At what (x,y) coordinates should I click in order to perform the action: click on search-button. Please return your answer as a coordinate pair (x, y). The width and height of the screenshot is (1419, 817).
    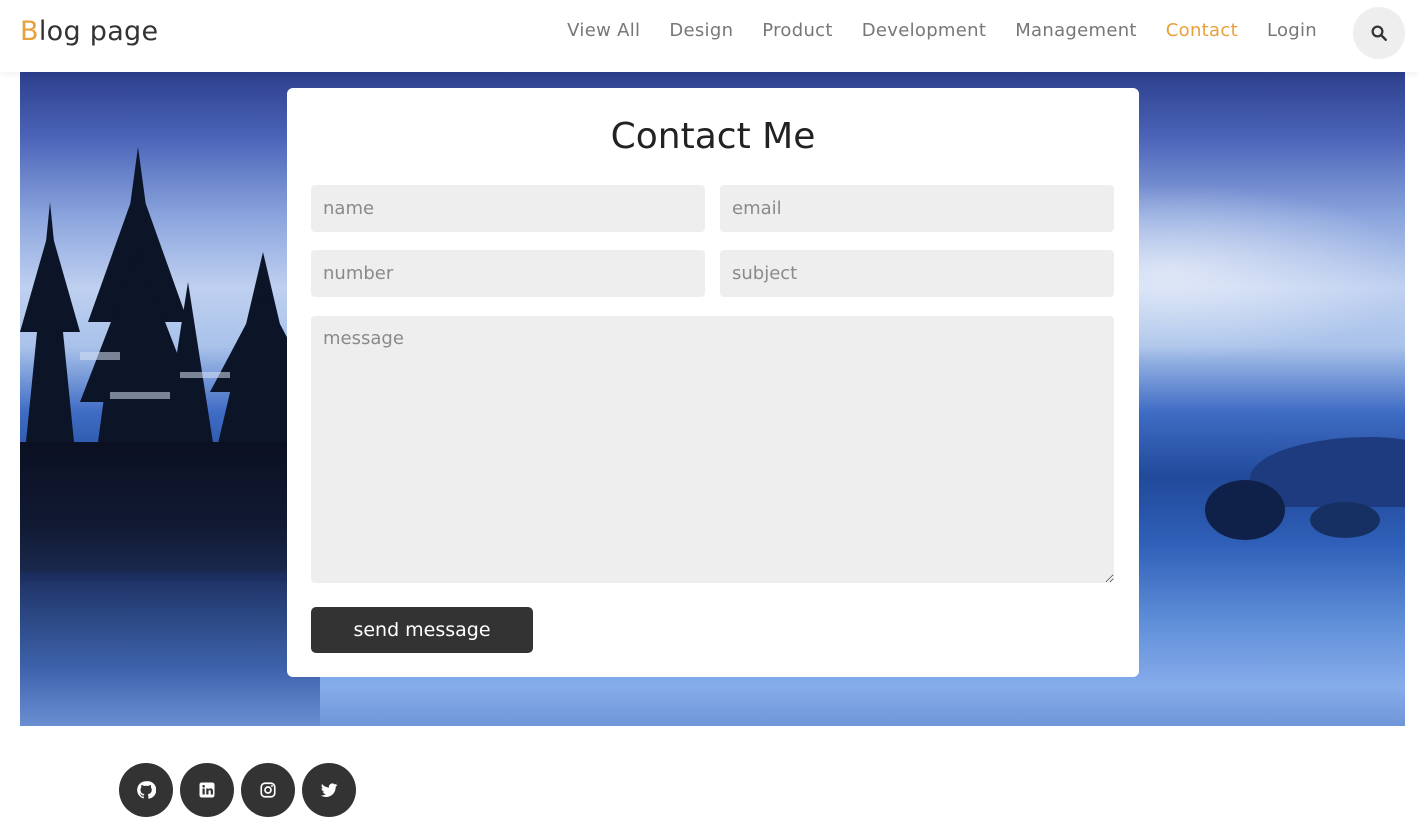
    Looking at the image, I should click on (1379, 33).